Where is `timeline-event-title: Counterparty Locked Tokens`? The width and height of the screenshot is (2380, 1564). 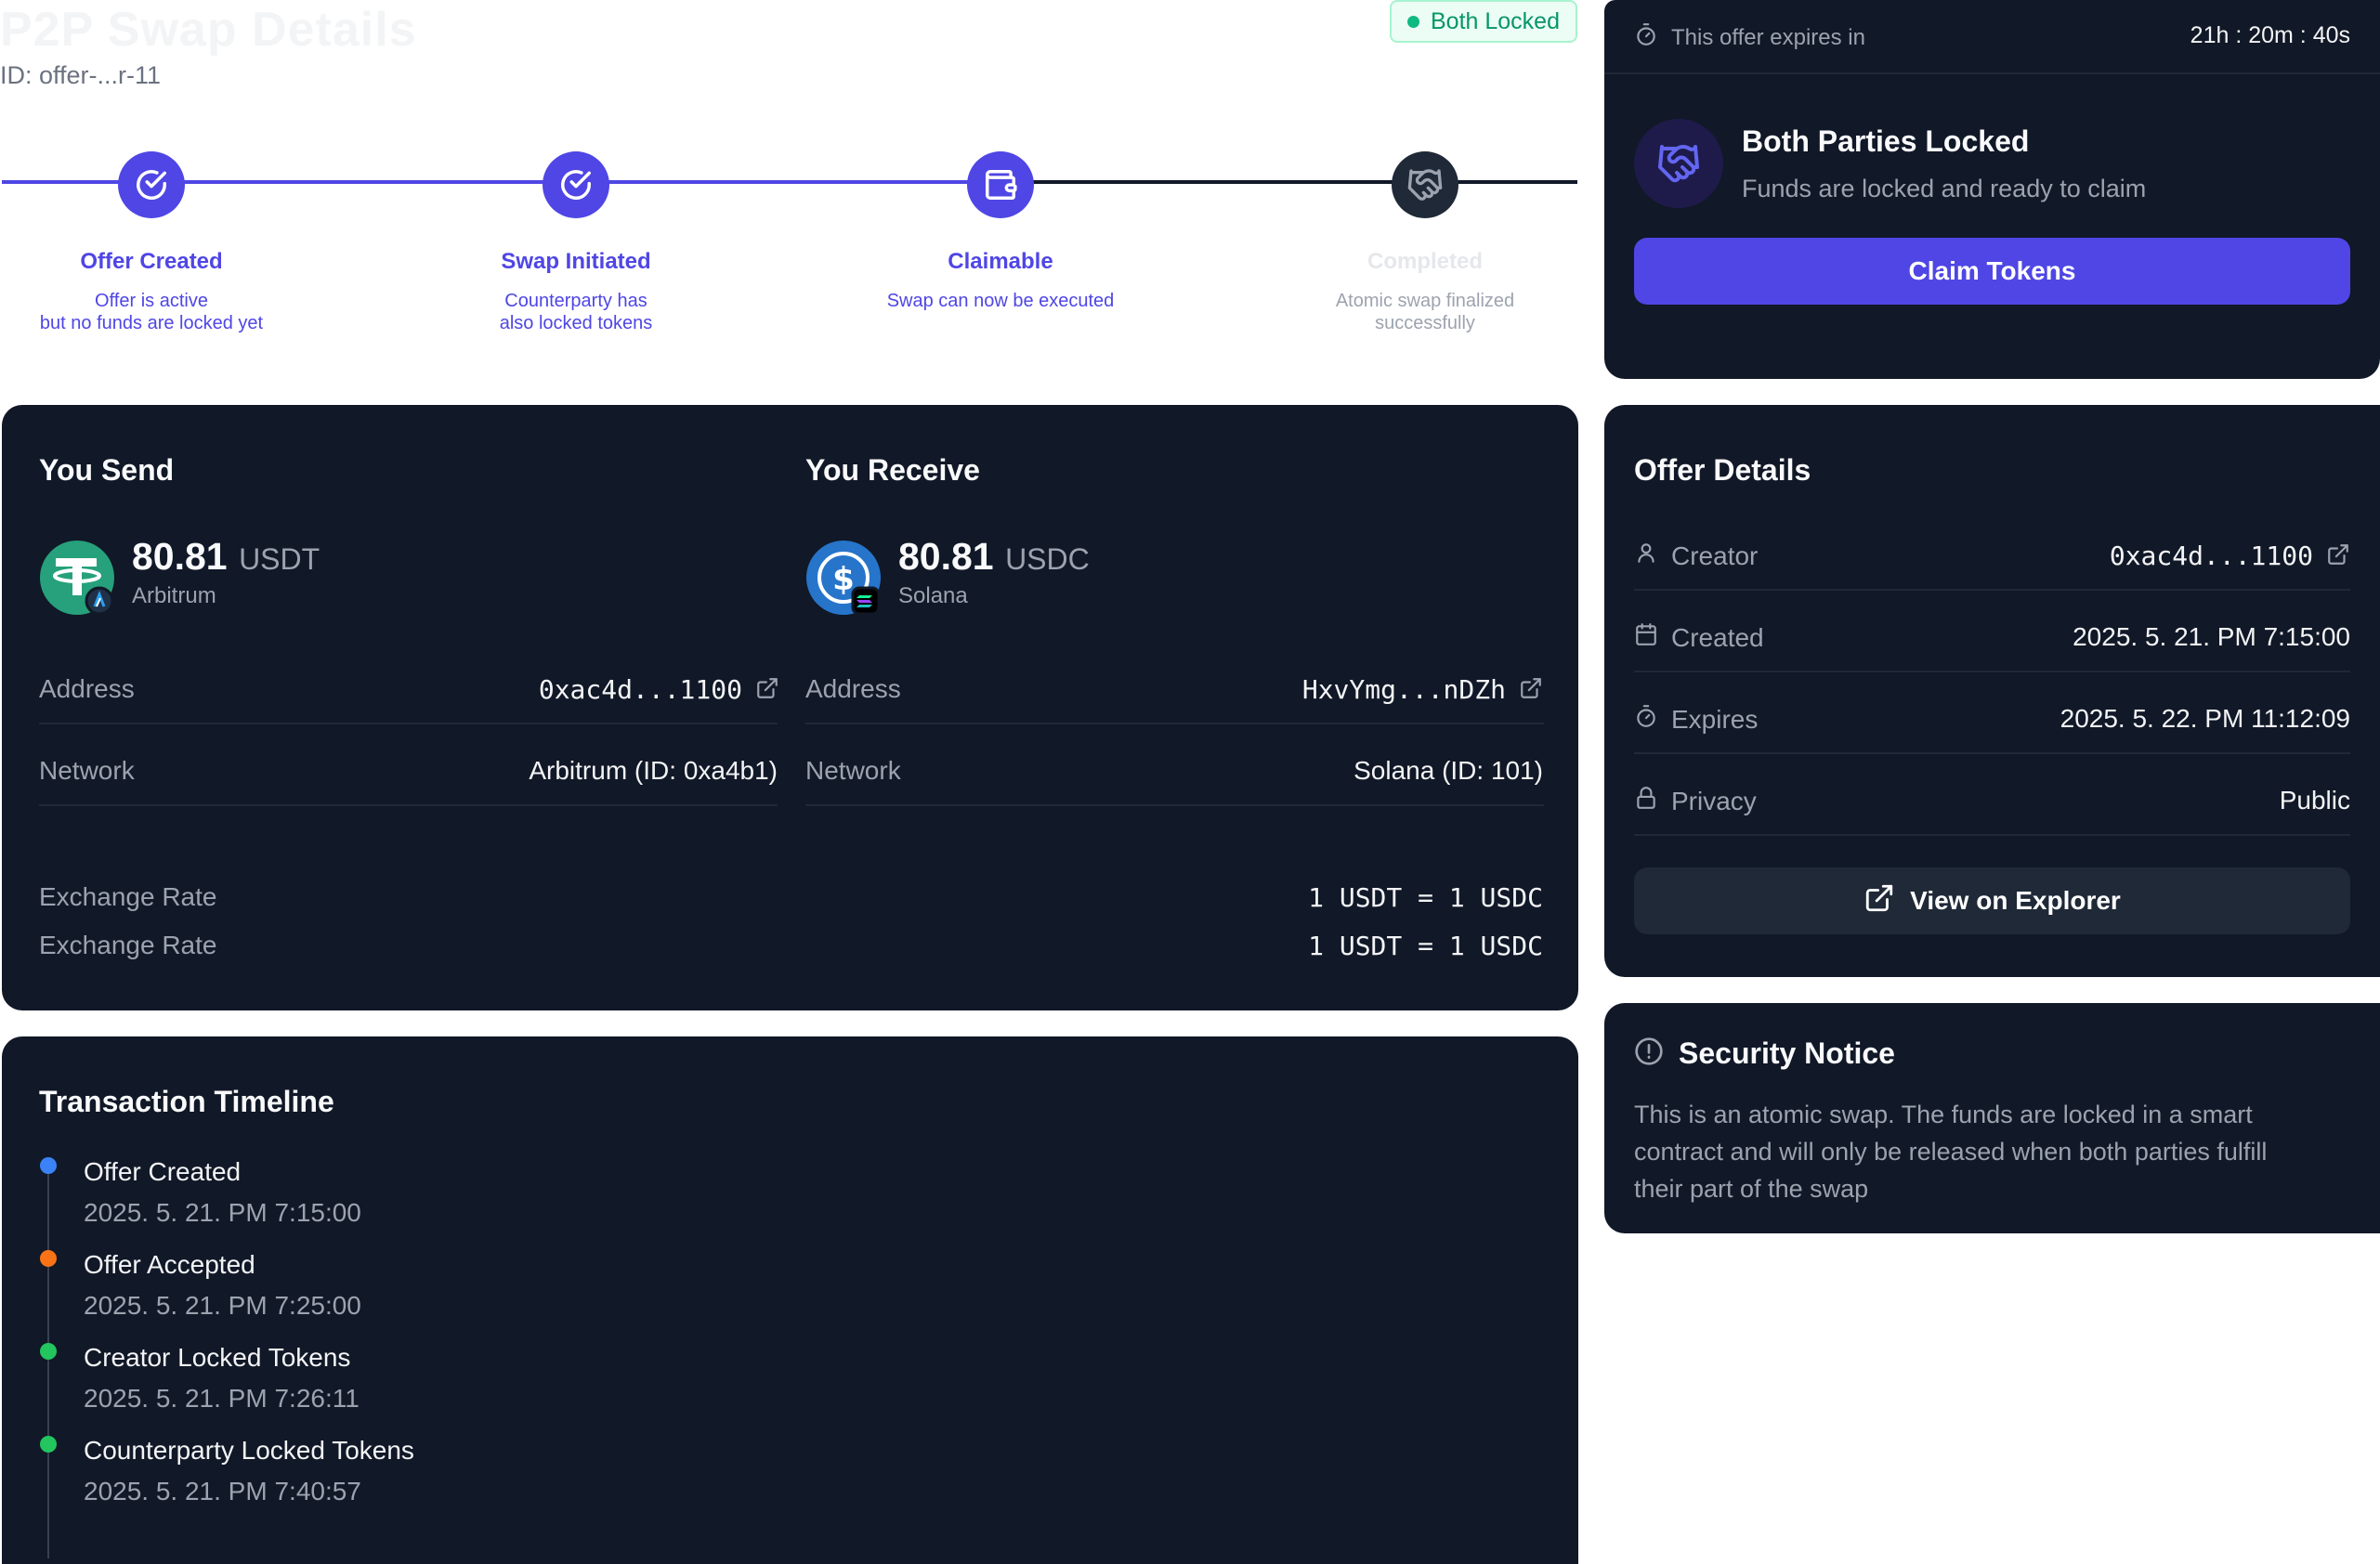
timeline-event-title: Counterparty Locked Tokens is located at coordinates (249, 1450).